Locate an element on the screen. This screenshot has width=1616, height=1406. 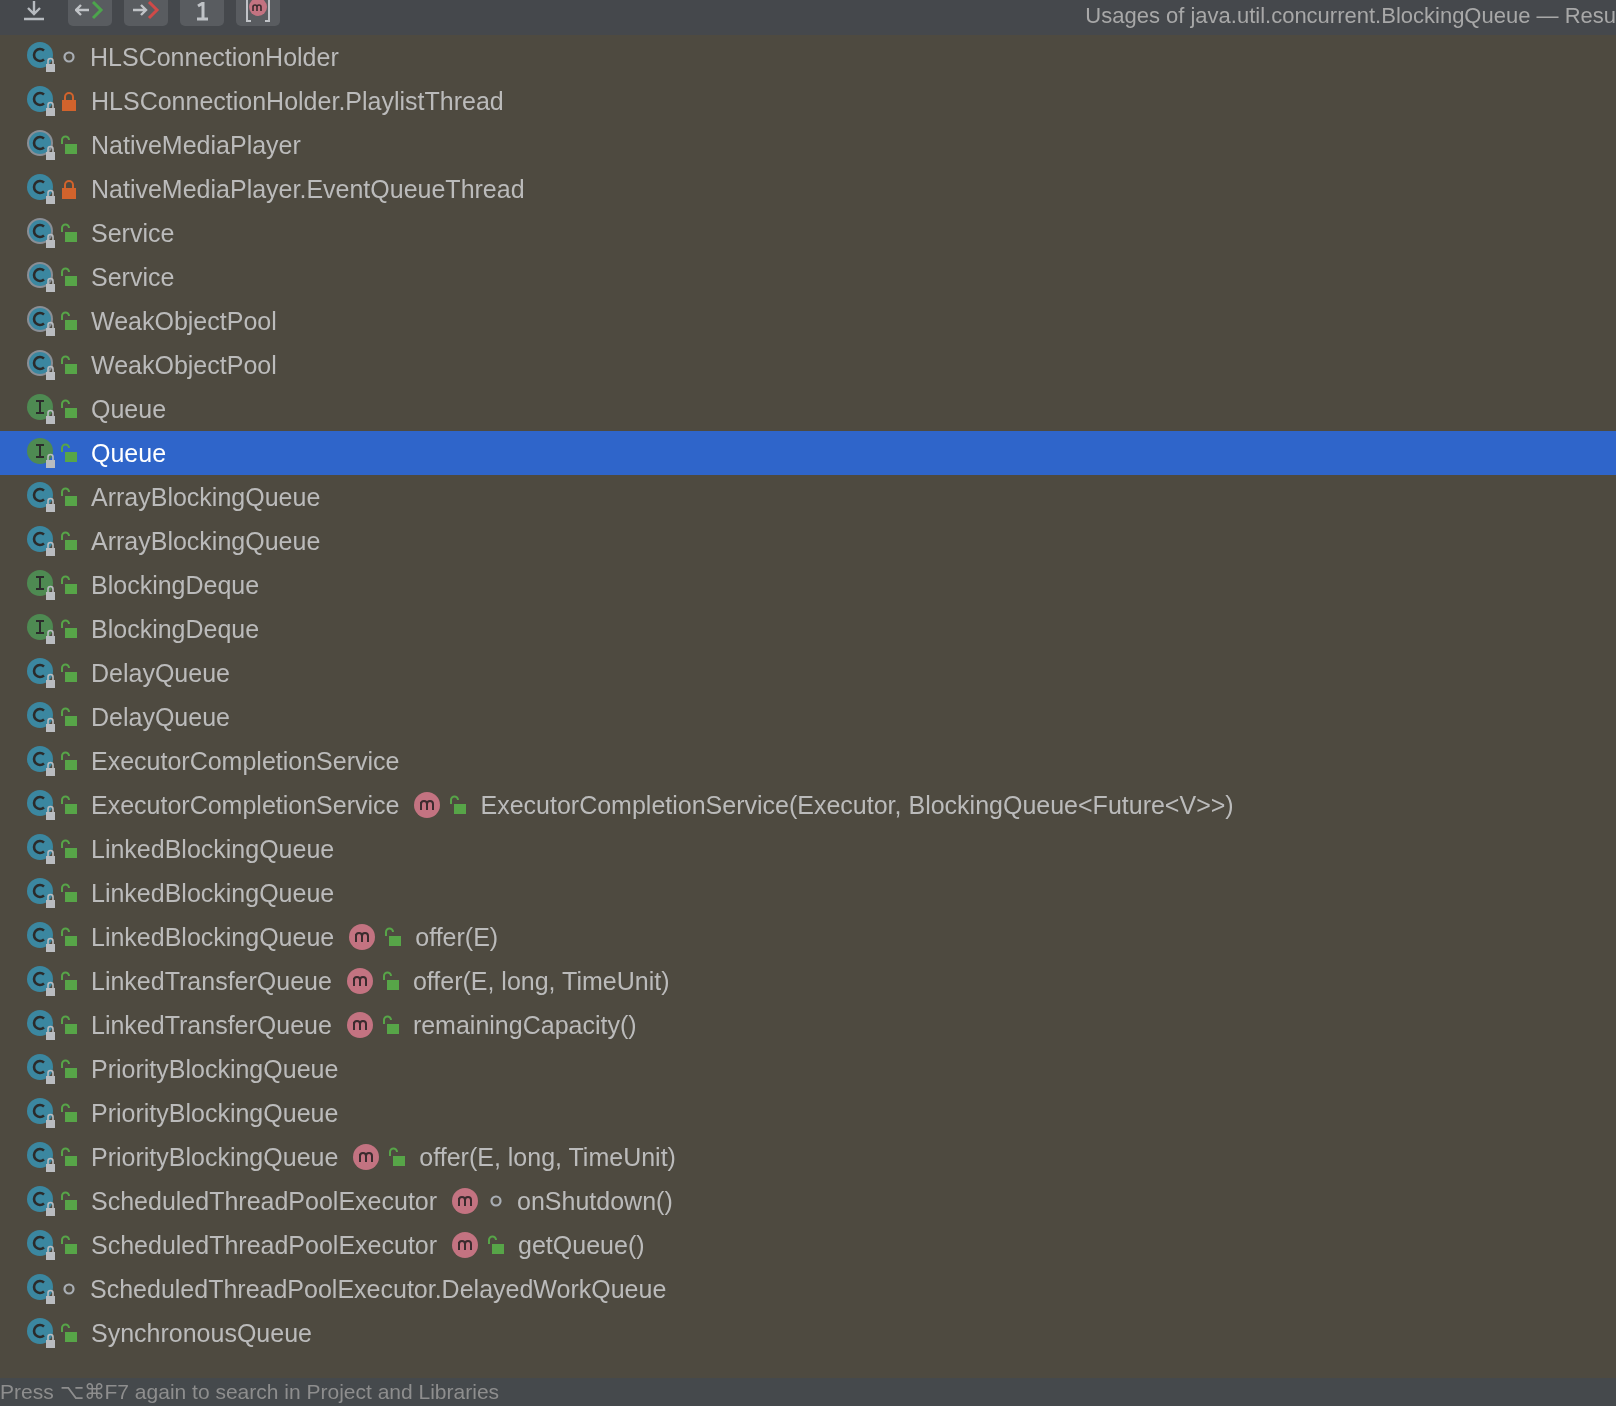
result-row: ScheduledThreadPoolExecutor onShutdown() is located at coordinates (808, 1201).